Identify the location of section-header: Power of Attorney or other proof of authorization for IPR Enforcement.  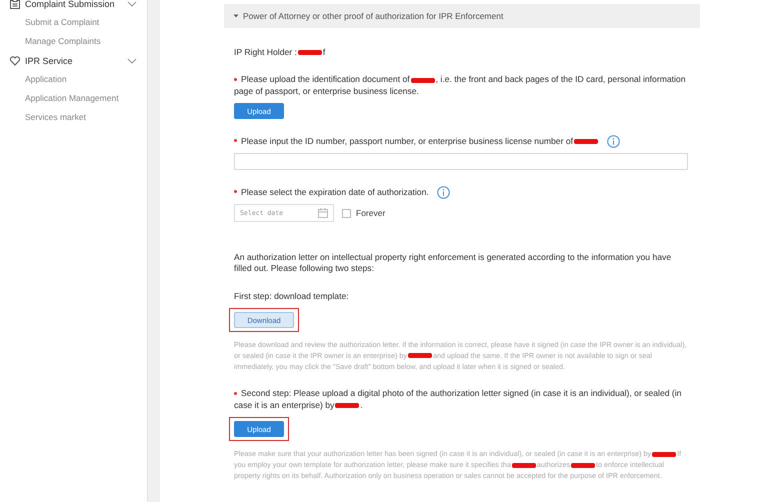
(462, 16).